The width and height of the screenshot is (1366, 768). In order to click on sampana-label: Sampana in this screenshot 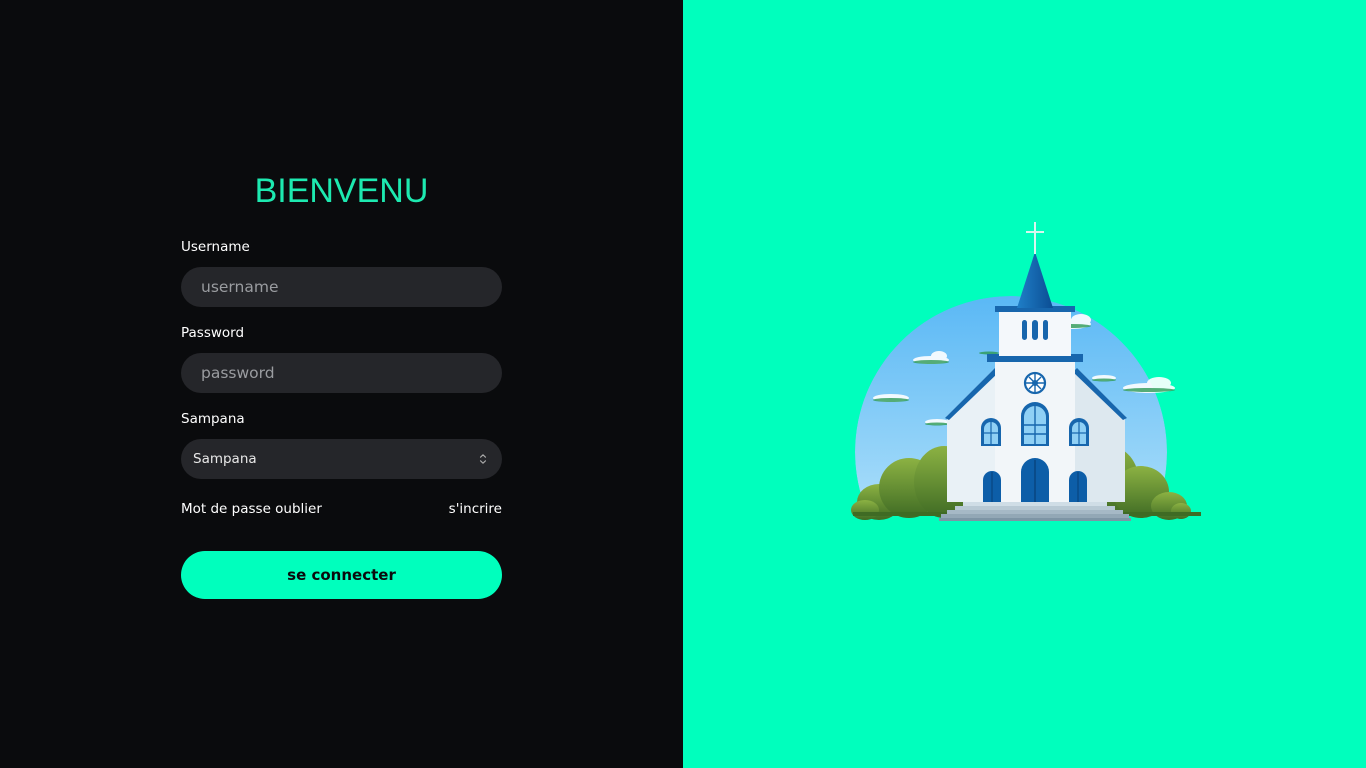, I will do `click(213, 419)`.